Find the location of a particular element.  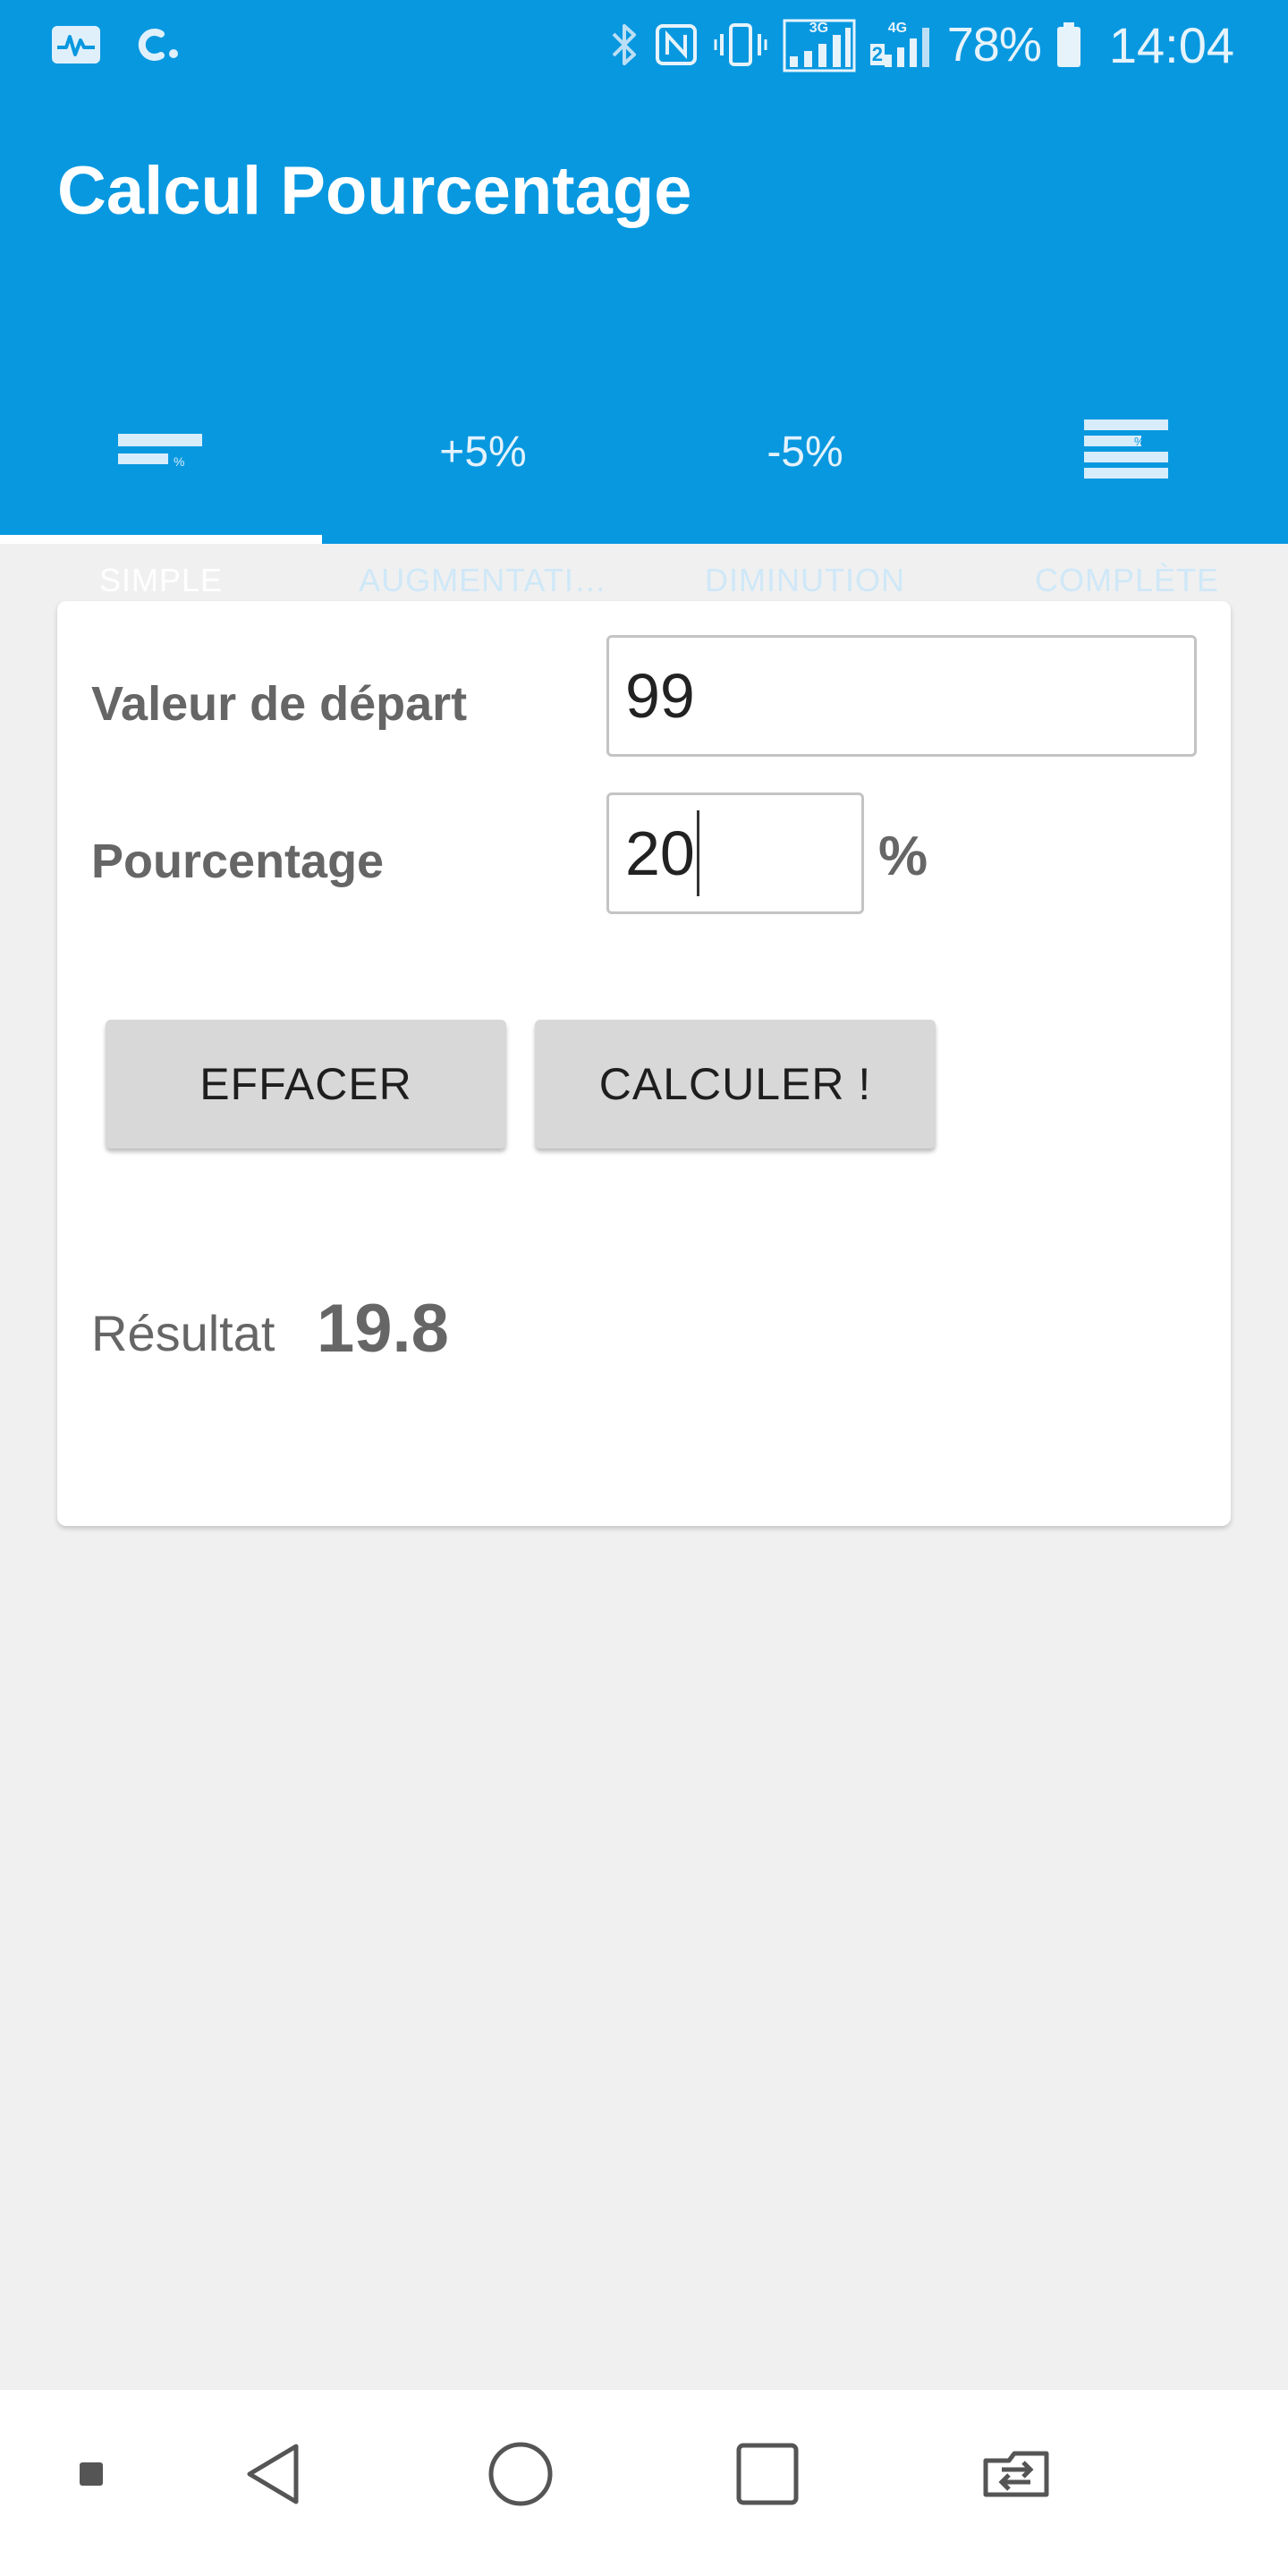

recents-icon is located at coordinates (767, 2474).